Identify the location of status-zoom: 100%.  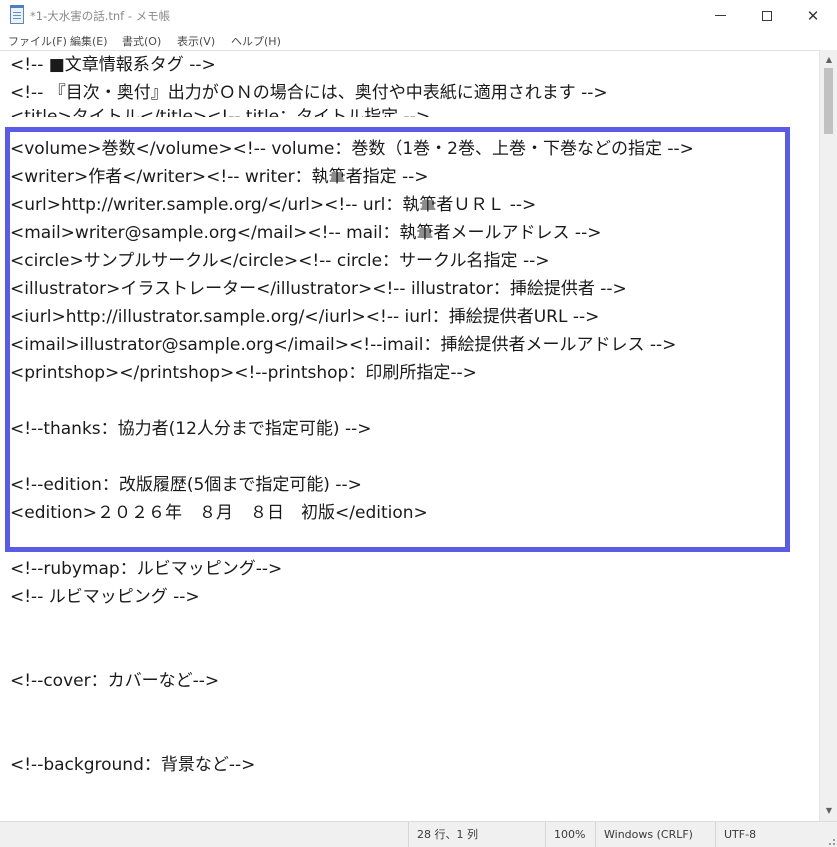
(570, 834).